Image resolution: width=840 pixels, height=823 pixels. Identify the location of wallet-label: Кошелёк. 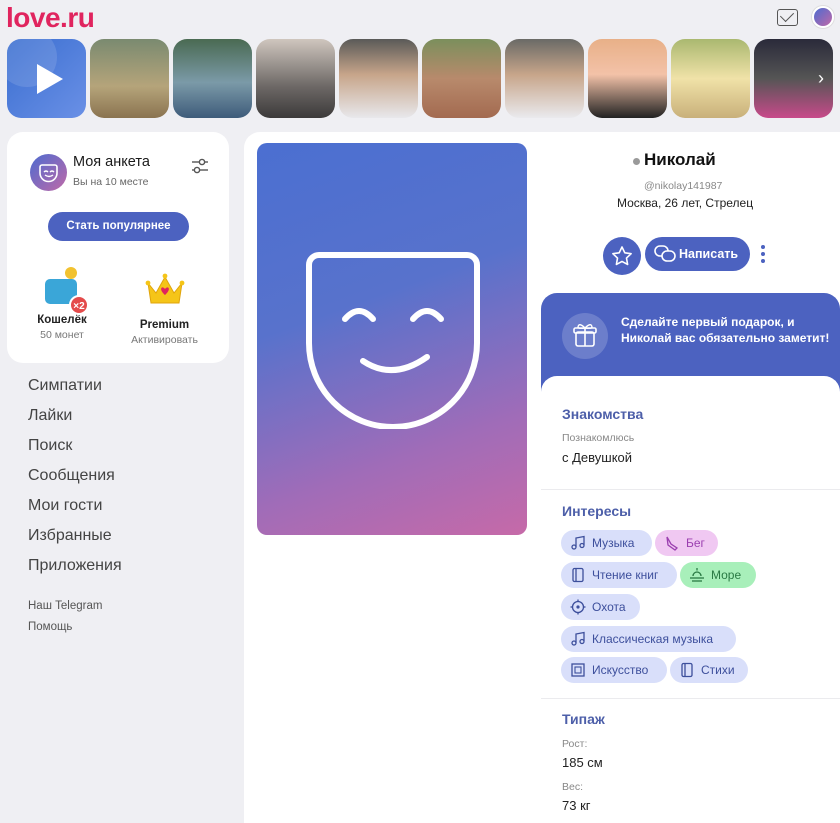
(62, 320).